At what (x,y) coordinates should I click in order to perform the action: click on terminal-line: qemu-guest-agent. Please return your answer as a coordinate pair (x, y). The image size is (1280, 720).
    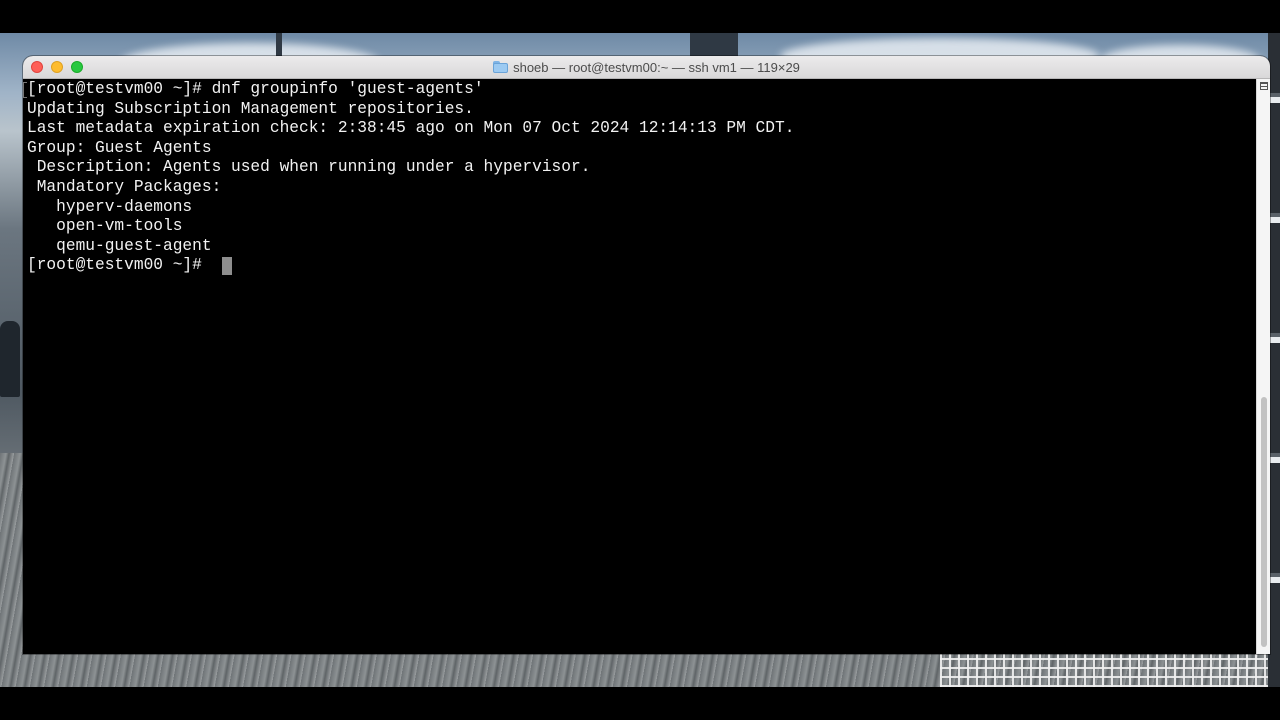
    Looking at the image, I should click on (119, 245).